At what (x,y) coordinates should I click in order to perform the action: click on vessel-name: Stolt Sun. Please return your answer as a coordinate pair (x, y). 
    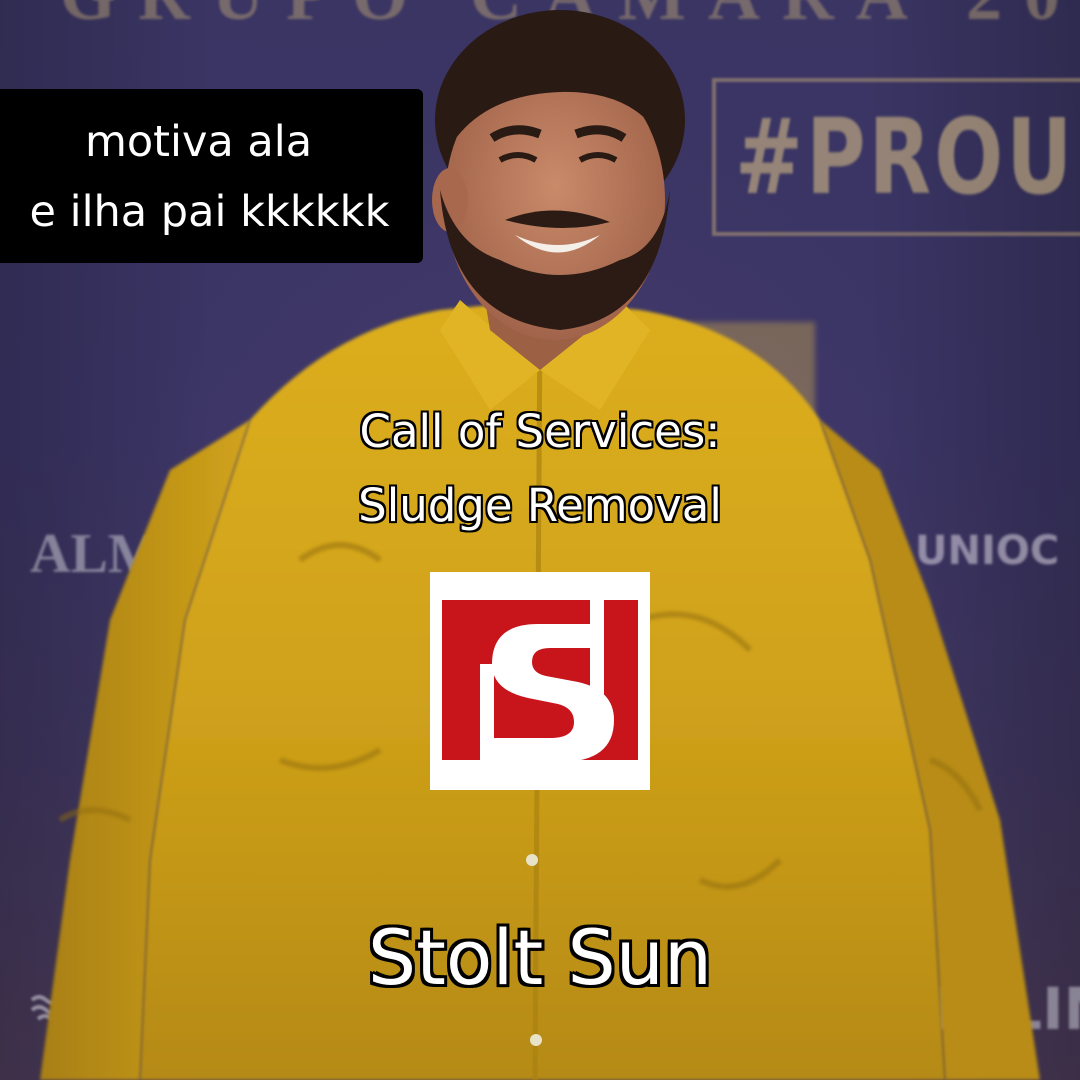
    Looking at the image, I should click on (540, 957).